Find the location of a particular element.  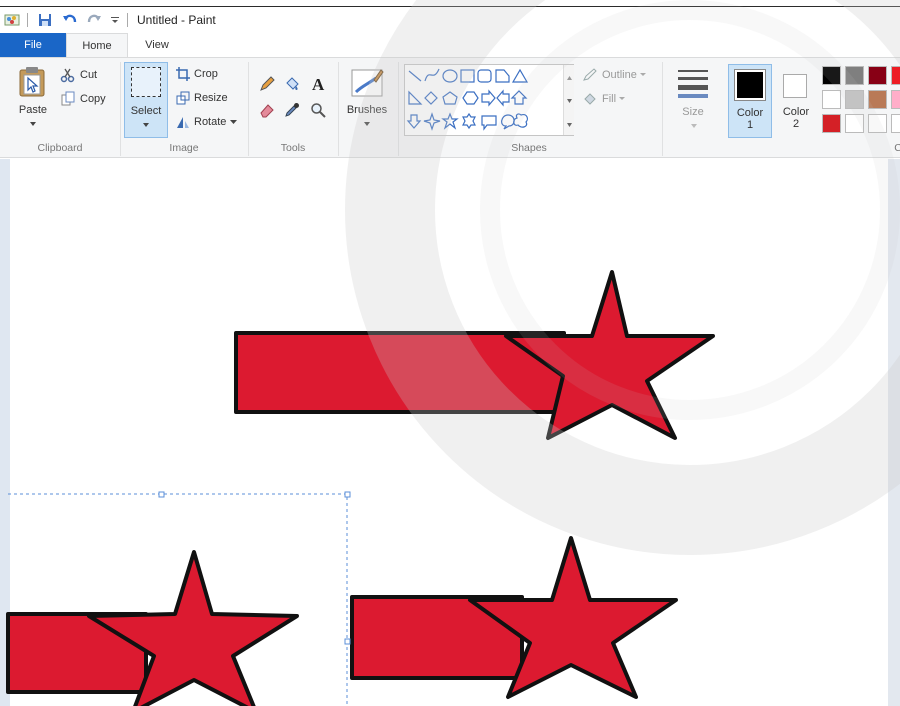

flag-top is located at coordinates (474, 355).